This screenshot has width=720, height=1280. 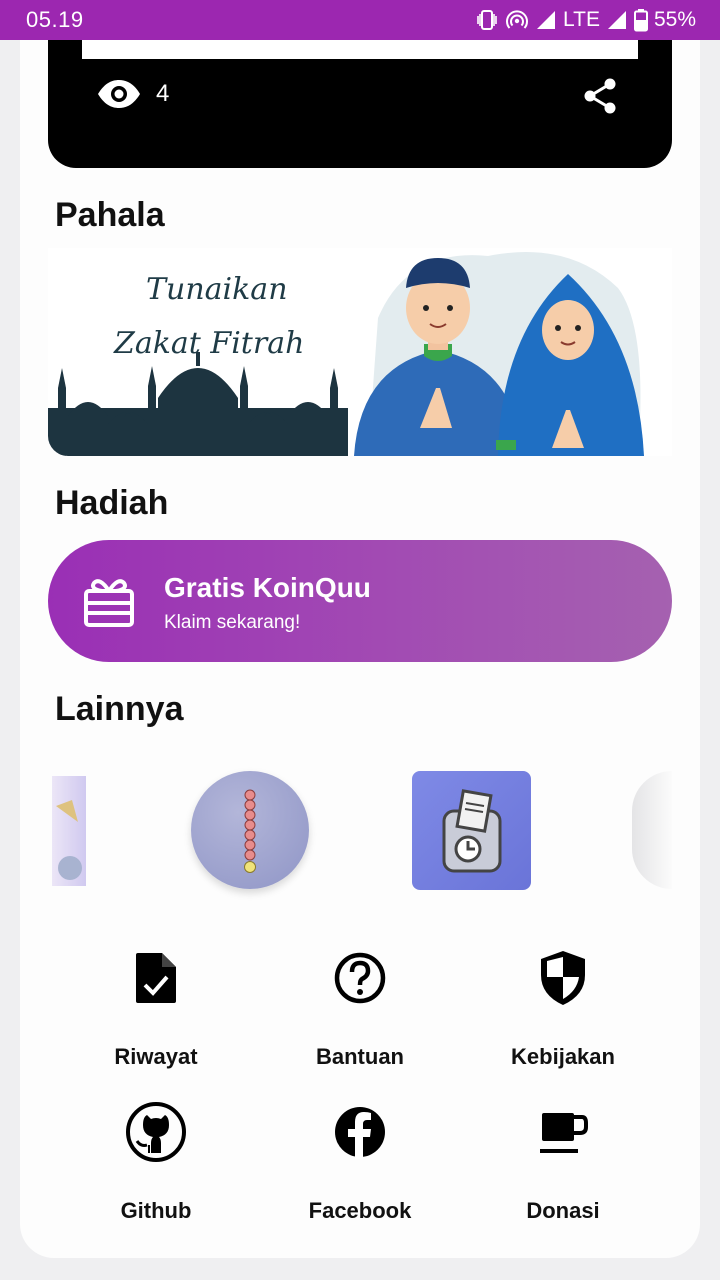 What do you see at coordinates (156, 1132) in the screenshot?
I see `github-icon` at bounding box center [156, 1132].